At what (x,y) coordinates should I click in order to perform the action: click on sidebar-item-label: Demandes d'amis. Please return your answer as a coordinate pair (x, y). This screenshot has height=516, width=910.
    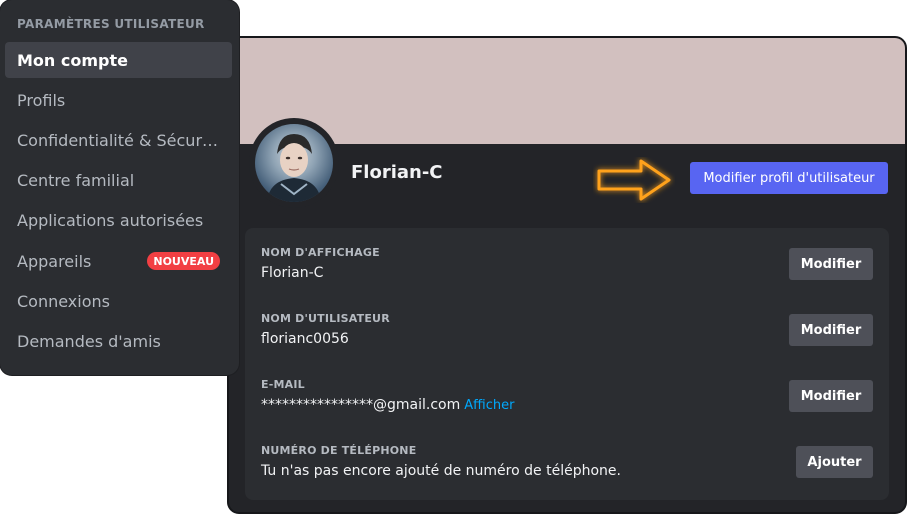
    Looking at the image, I should click on (89, 341).